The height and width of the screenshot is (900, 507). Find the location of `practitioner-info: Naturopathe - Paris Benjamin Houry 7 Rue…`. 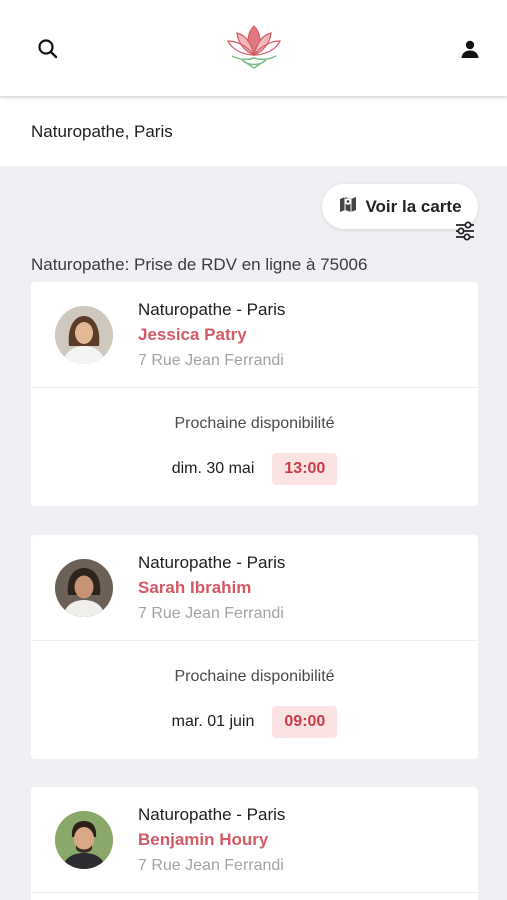

practitioner-info: Naturopathe - Paris Benjamin Houry 7 Rue… is located at coordinates (254, 840).